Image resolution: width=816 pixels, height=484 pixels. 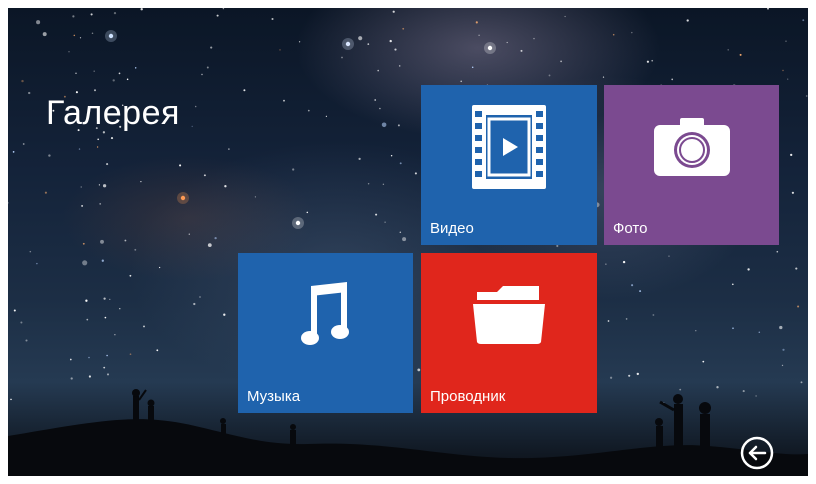 I want to click on tile-explorer: Проводник, so click(x=509, y=333).